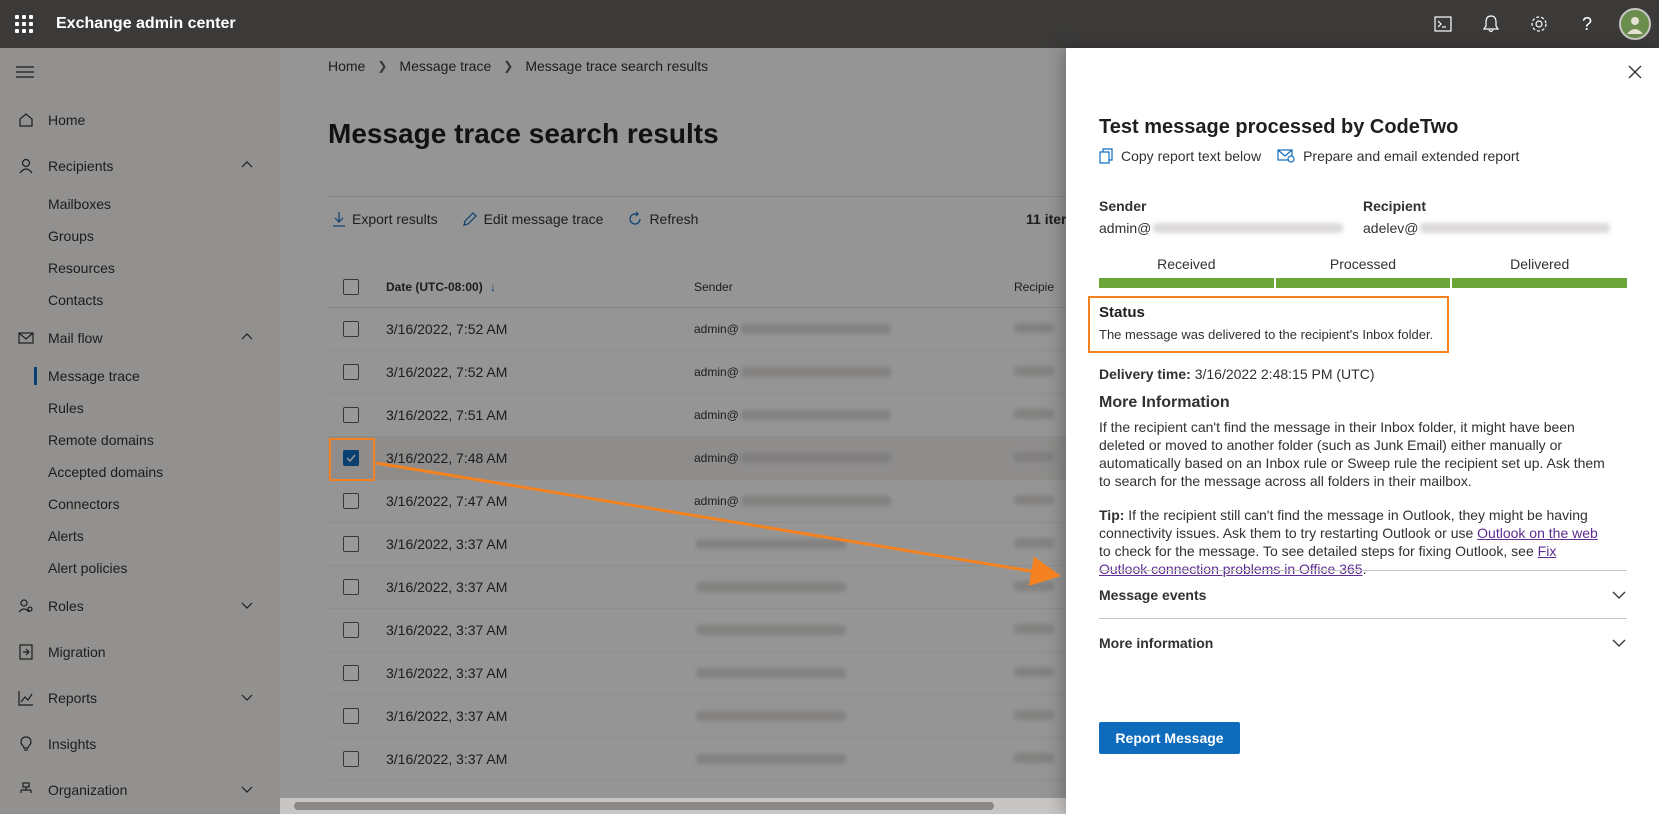 The image size is (1659, 814). What do you see at coordinates (1391, 228) in the screenshot?
I see `recipient-value: adelev@` at bounding box center [1391, 228].